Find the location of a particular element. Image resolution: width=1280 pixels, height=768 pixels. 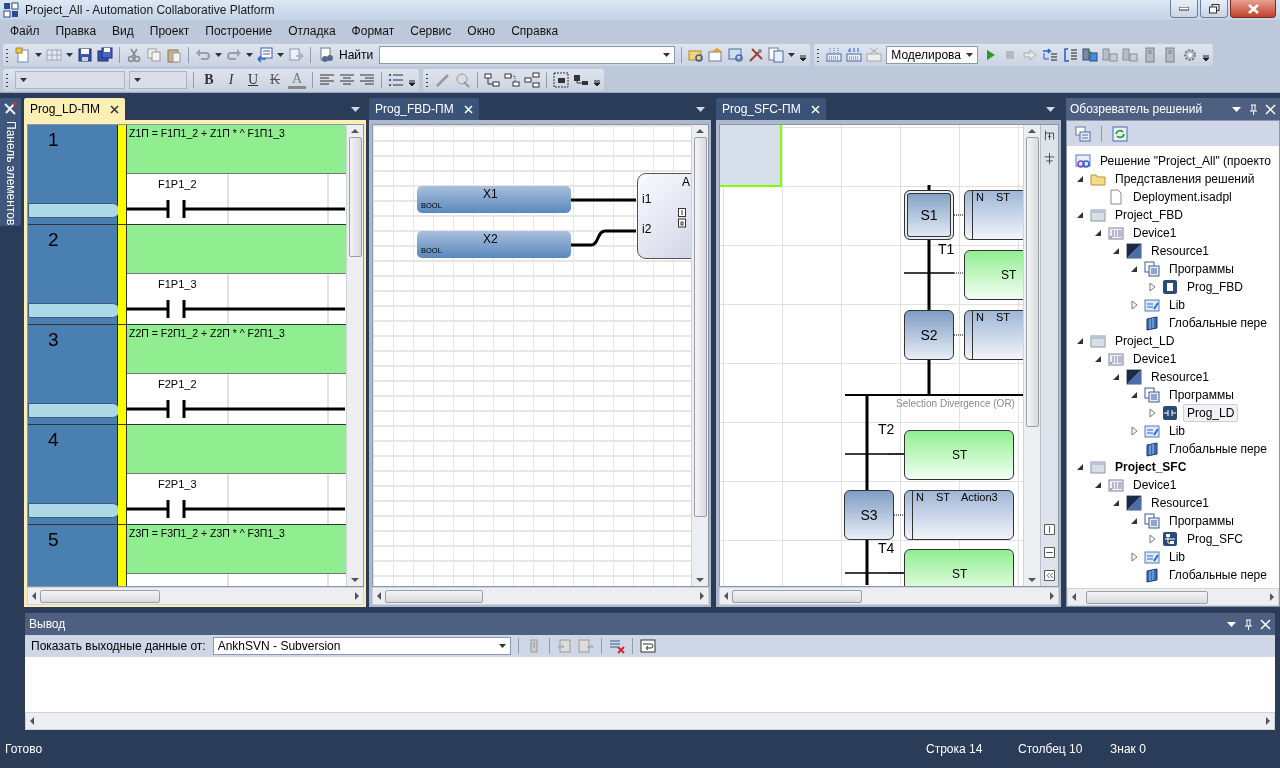

menu-item: Файл is located at coordinates (25, 31).